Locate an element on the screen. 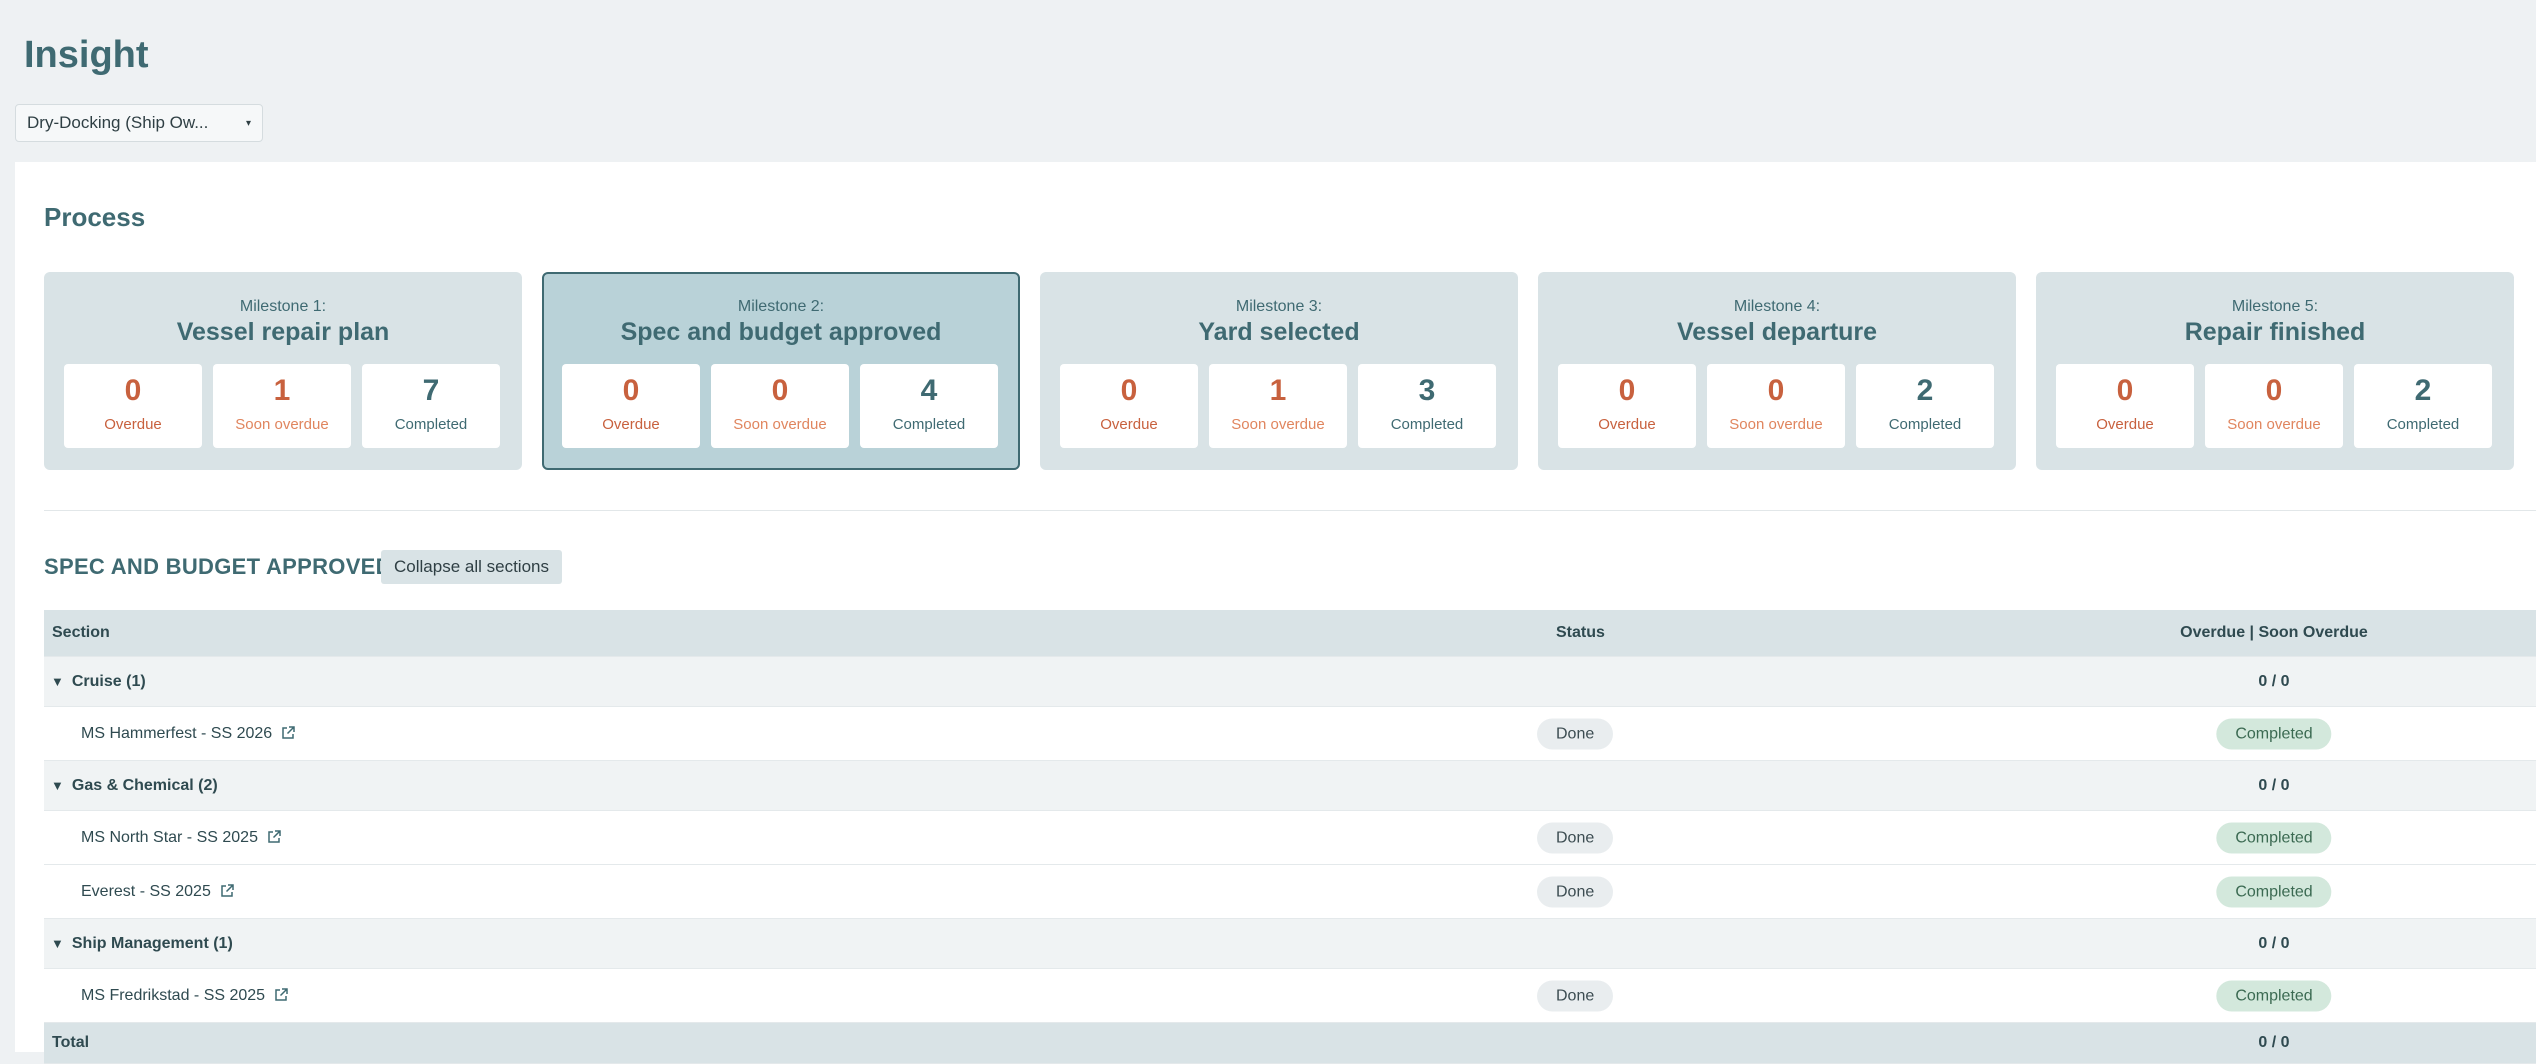  milestone-number: Milestone 2: is located at coordinates (781, 306).